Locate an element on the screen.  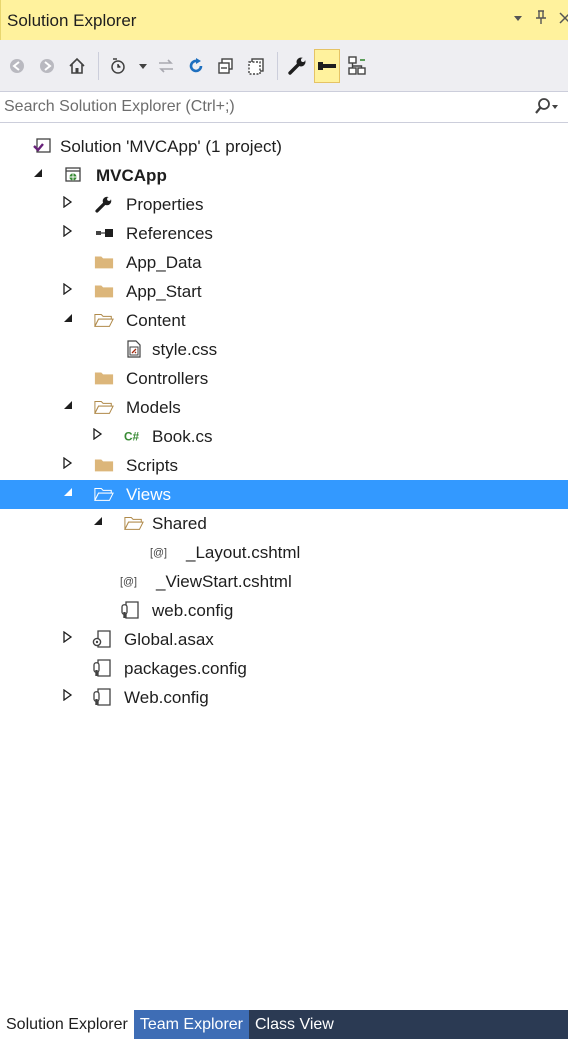
tree-item-properties: Properties is located at coordinates (284, 204).